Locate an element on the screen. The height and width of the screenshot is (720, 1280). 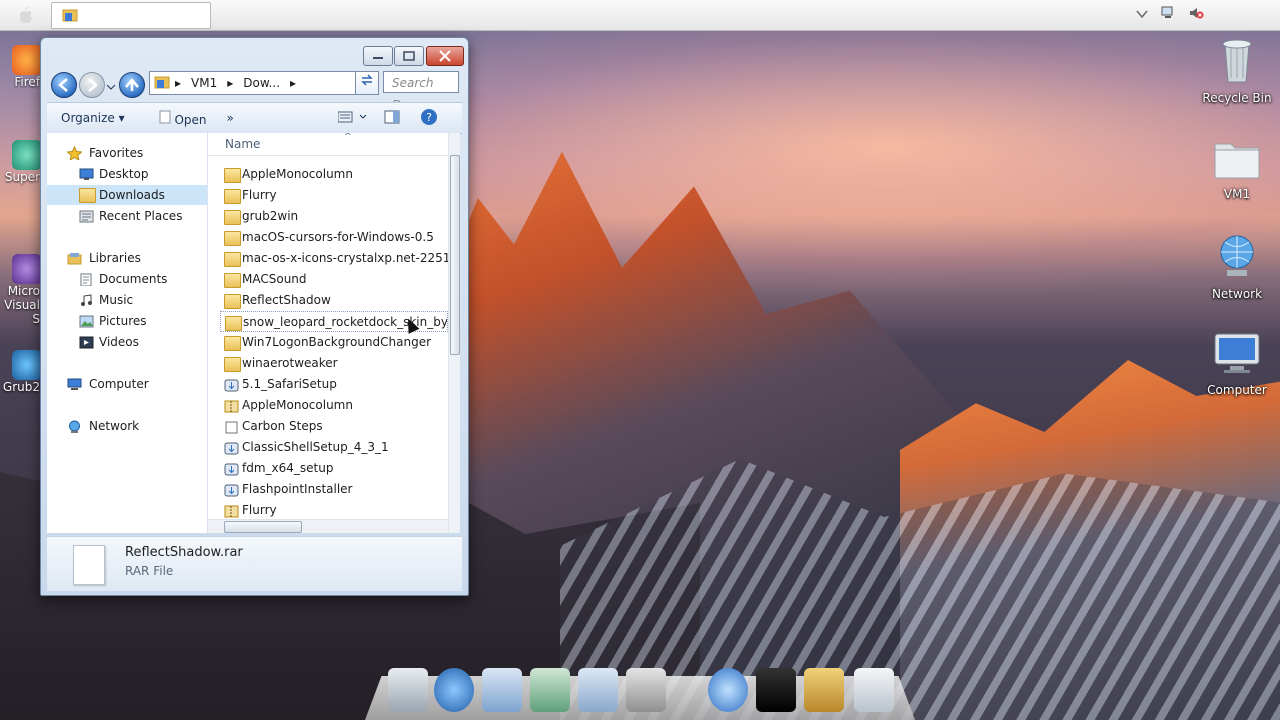
nav-network: Network is located at coordinates (127, 426).